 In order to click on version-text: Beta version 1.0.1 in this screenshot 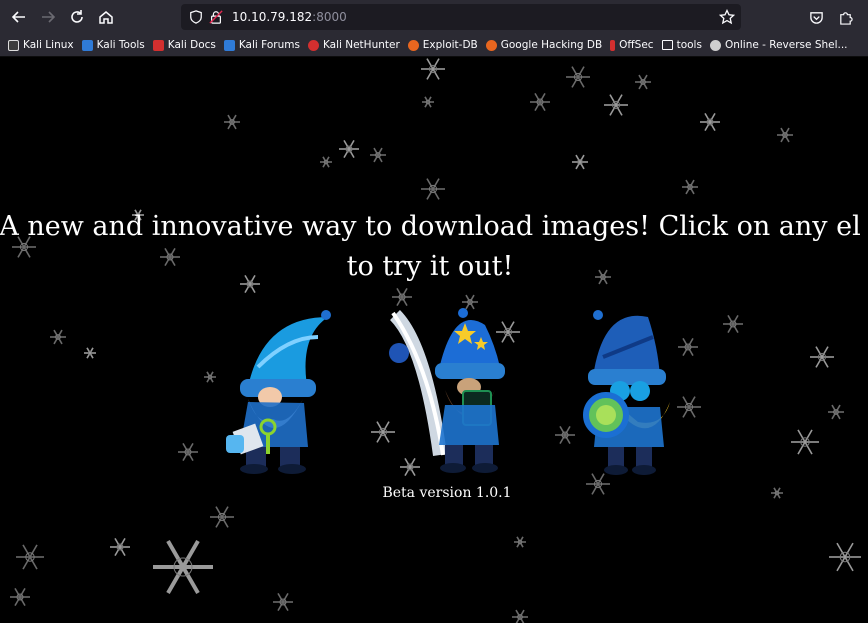, I will do `click(447, 493)`.